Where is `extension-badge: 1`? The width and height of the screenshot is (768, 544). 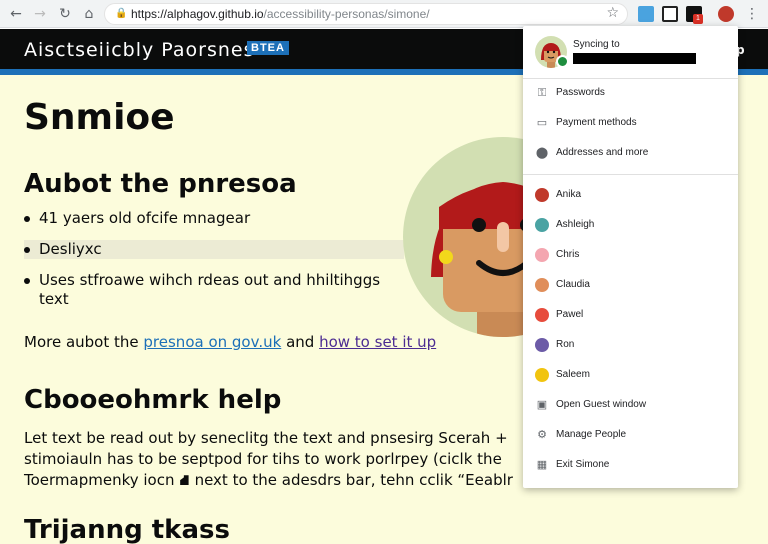 extension-badge: 1 is located at coordinates (698, 19).